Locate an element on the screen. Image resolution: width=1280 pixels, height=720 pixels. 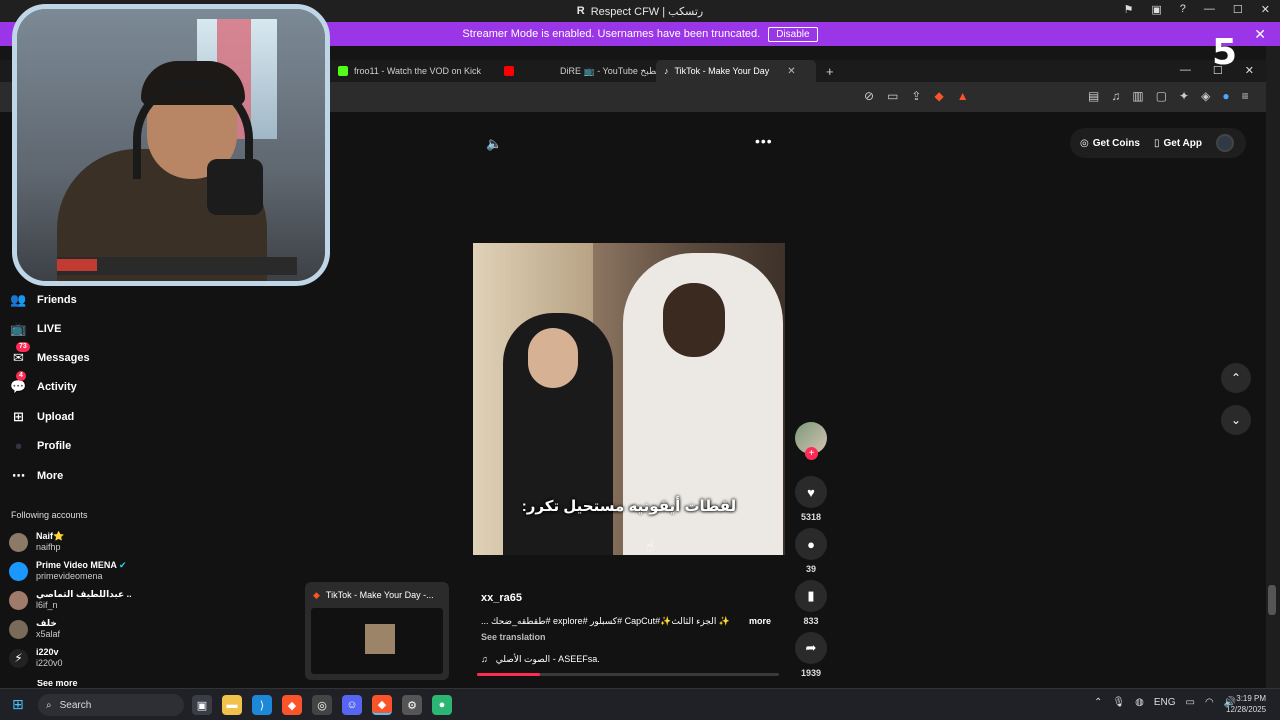
tab-kick: froo11 - Watch the VOD on Kick is located at coordinates (409, 71).